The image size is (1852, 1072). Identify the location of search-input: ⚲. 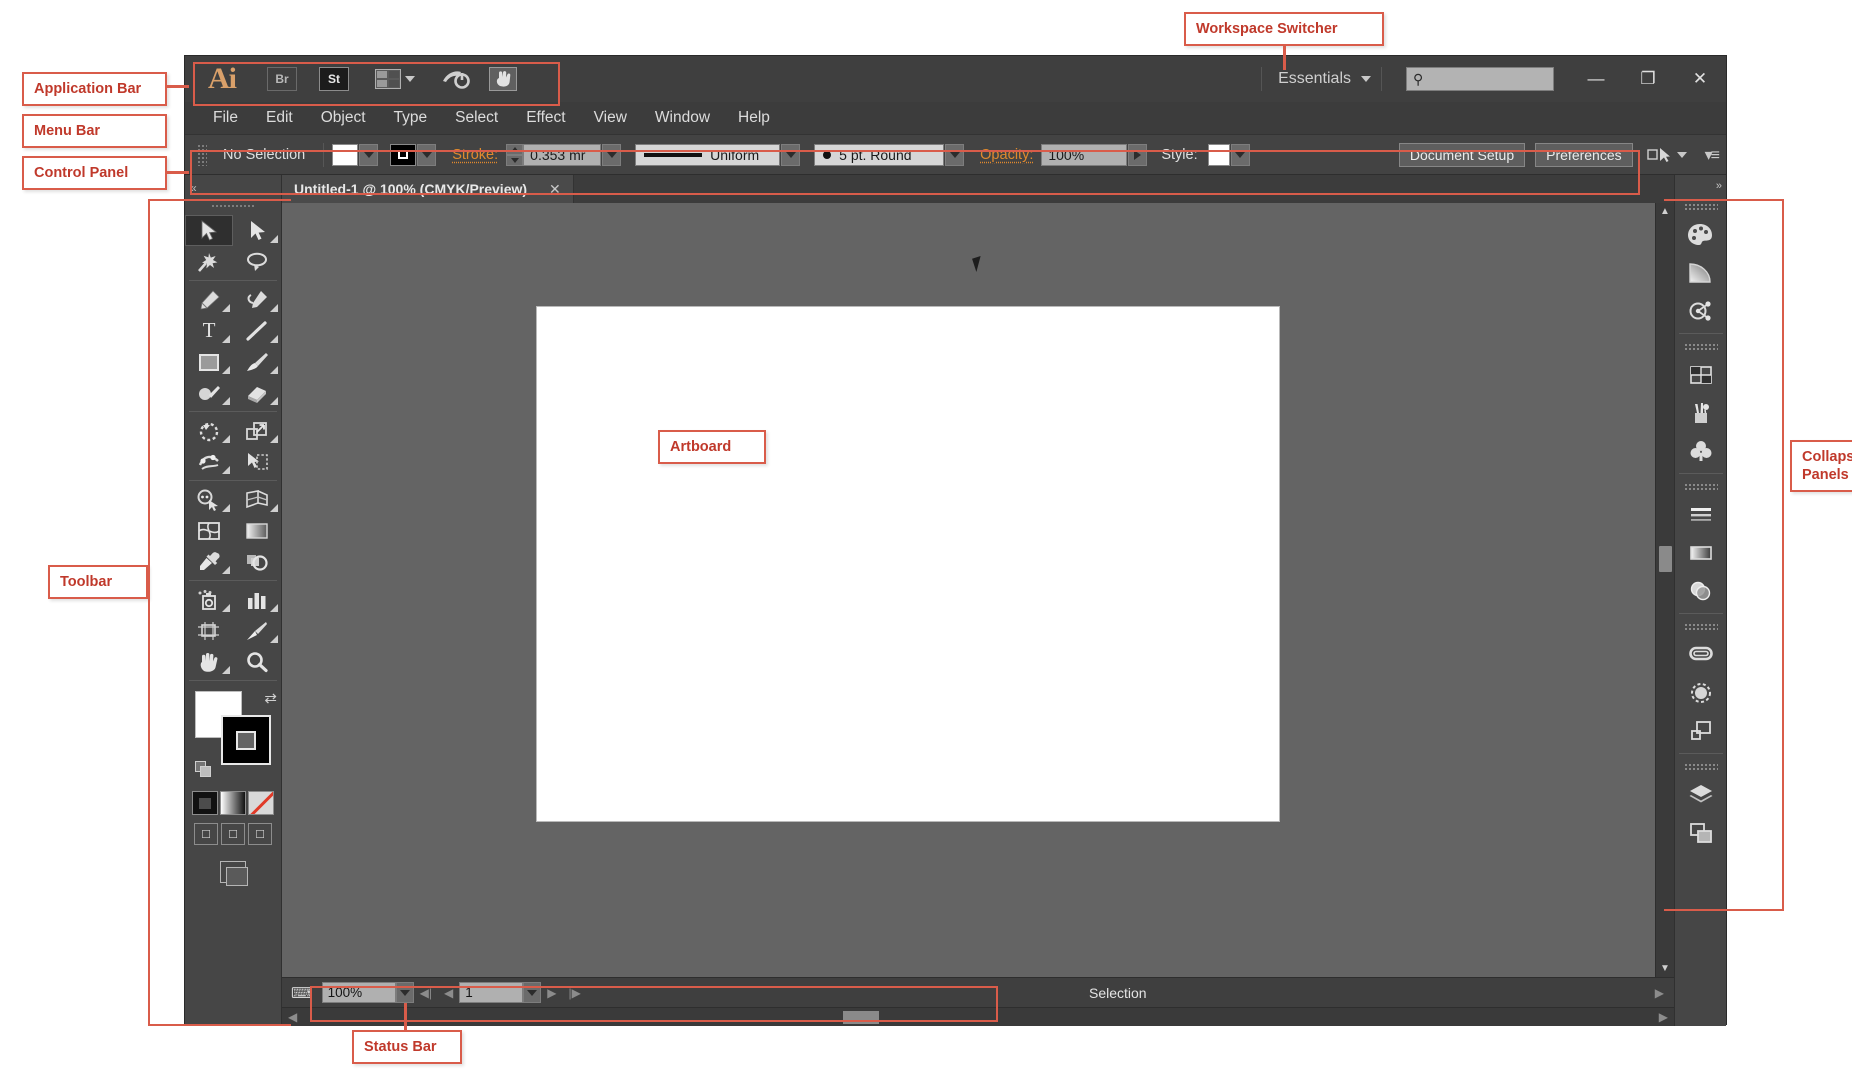
(1480, 79).